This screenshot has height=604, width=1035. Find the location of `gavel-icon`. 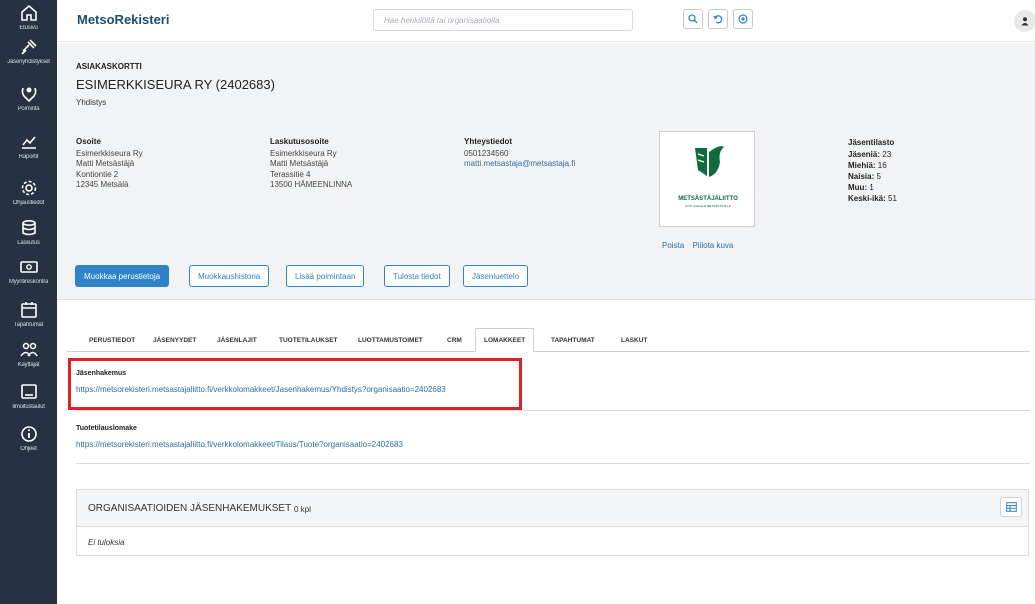

gavel-icon is located at coordinates (28, 47).